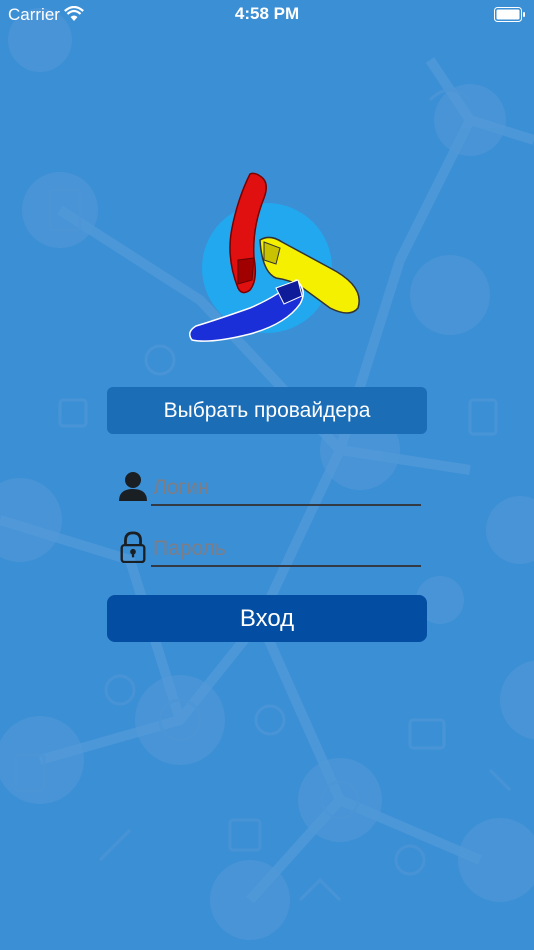 The width and height of the screenshot is (534, 950). I want to click on status-bar: Carrier 4:58 PM, so click(267, 15).